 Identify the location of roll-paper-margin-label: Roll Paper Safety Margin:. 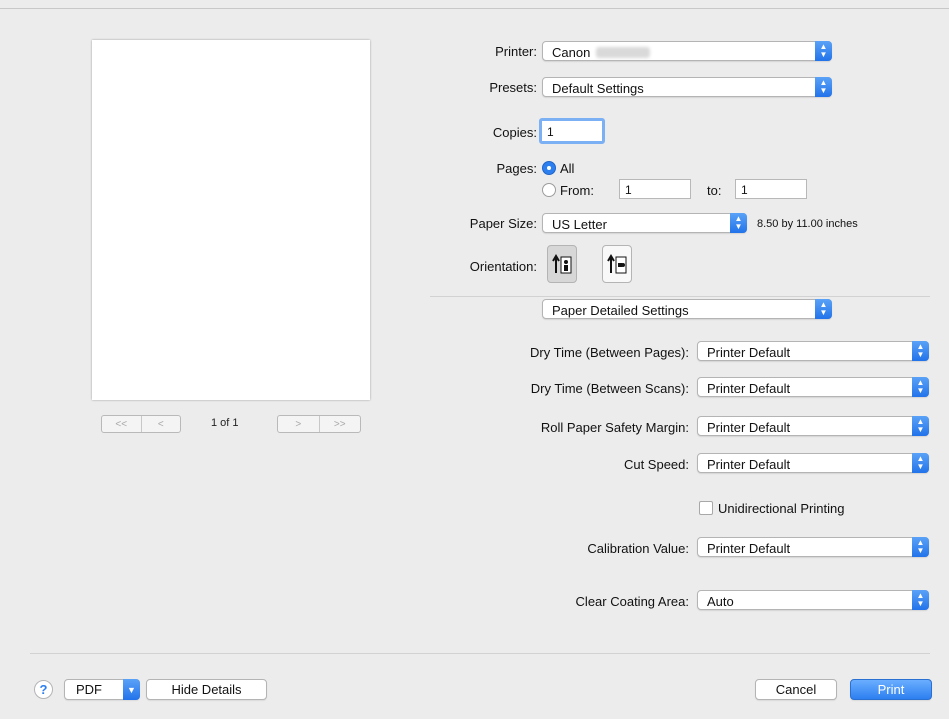
(614, 427).